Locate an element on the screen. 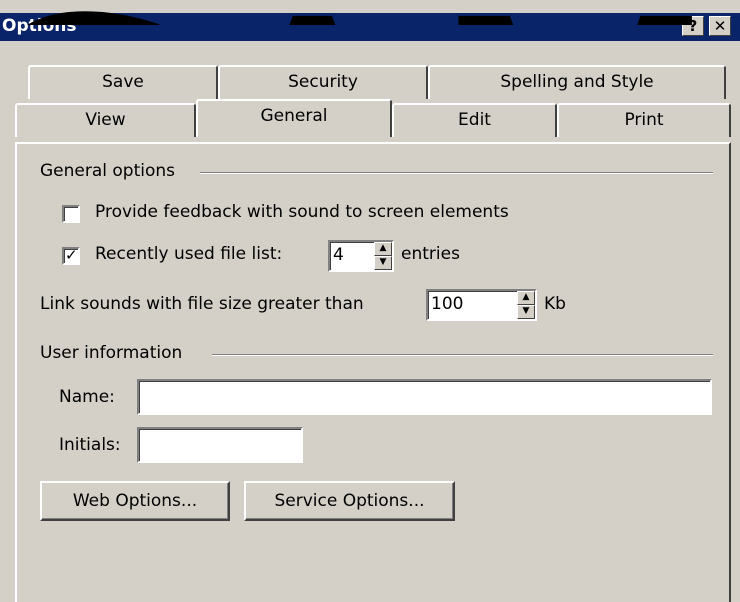 Image resolution: width=740 pixels, height=602 pixels. recent-files-checkbox: ✓ is located at coordinates (71, 255).